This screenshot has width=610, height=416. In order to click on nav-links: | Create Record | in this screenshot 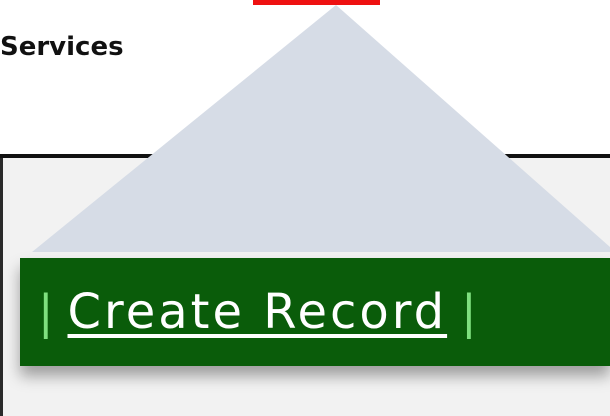, I will do `click(264, 312)`.